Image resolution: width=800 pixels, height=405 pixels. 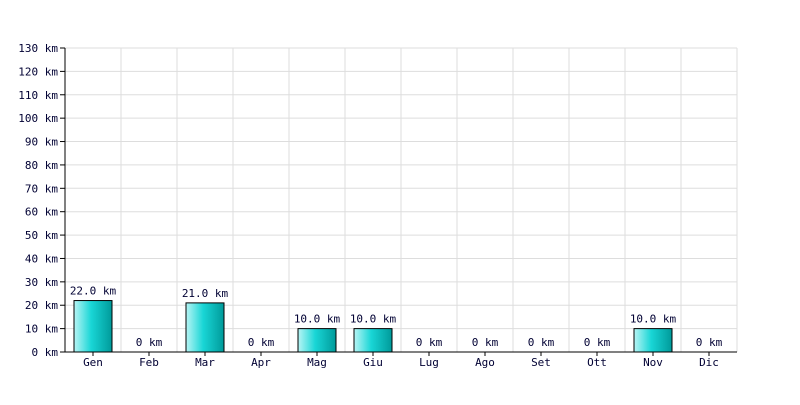 I want to click on data-label-nov: 10.0 km, so click(x=653, y=319).